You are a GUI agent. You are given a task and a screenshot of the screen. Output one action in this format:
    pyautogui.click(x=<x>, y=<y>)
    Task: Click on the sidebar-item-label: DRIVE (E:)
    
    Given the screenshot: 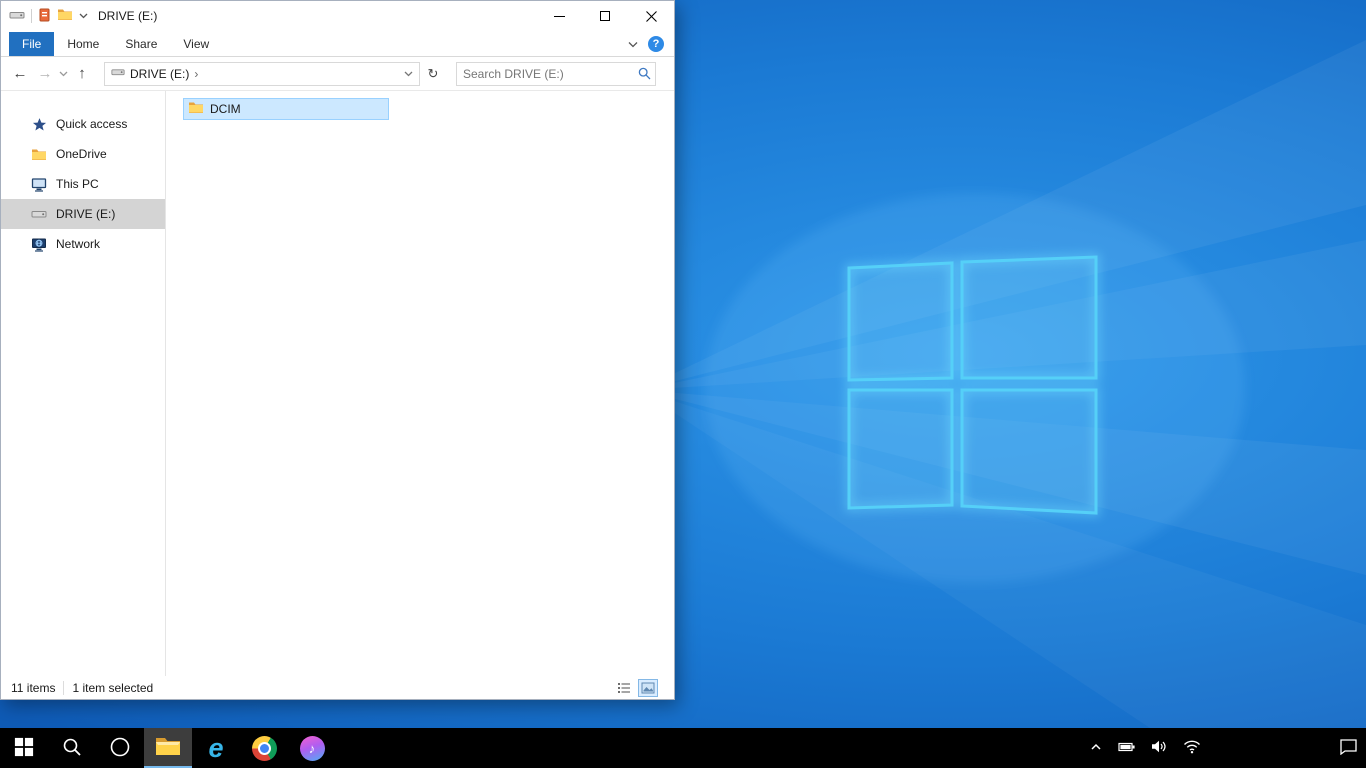 What is the action you would take?
    pyautogui.click(x=86, y=214)
    